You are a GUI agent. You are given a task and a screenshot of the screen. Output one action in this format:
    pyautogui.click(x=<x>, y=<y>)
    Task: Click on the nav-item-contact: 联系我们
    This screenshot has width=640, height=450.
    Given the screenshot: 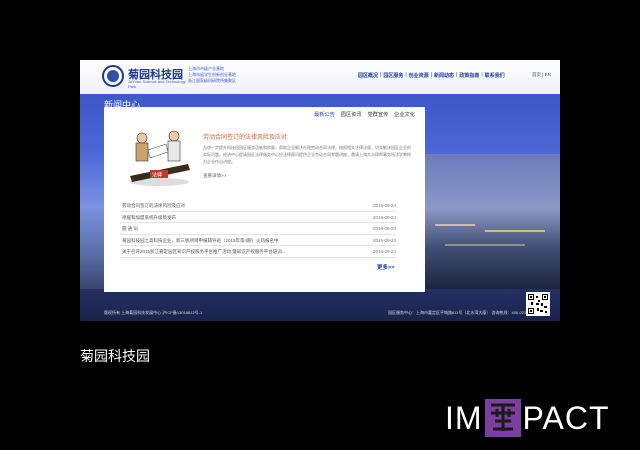 What is the action you would take?
    pyautogui.click(x=495, y=75)
    